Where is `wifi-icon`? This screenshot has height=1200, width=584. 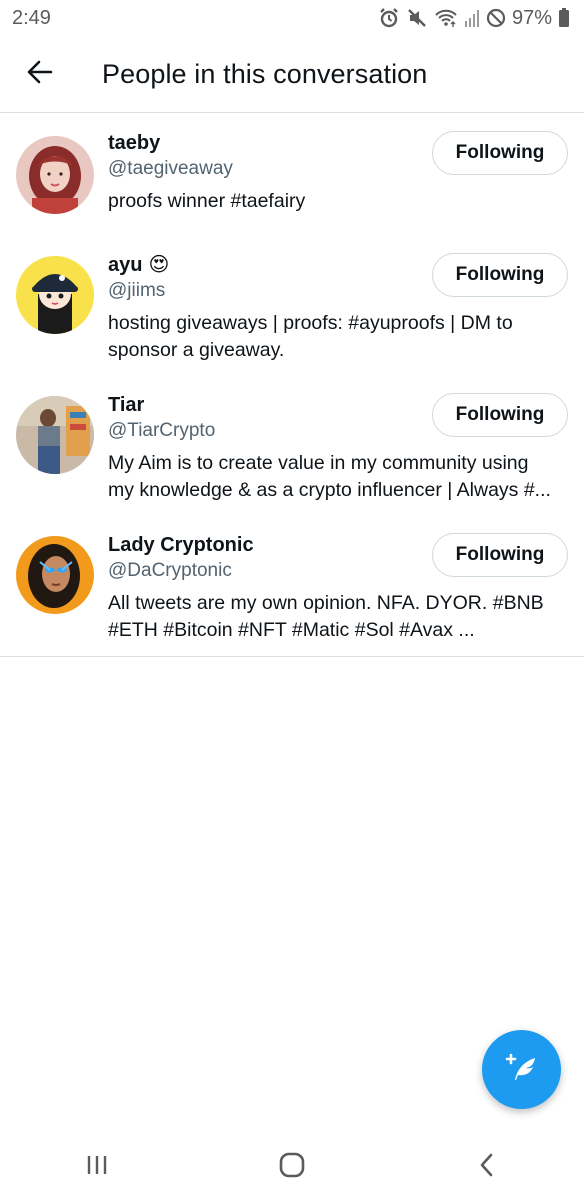
wifi-icon is located at coordinates (446, 18).